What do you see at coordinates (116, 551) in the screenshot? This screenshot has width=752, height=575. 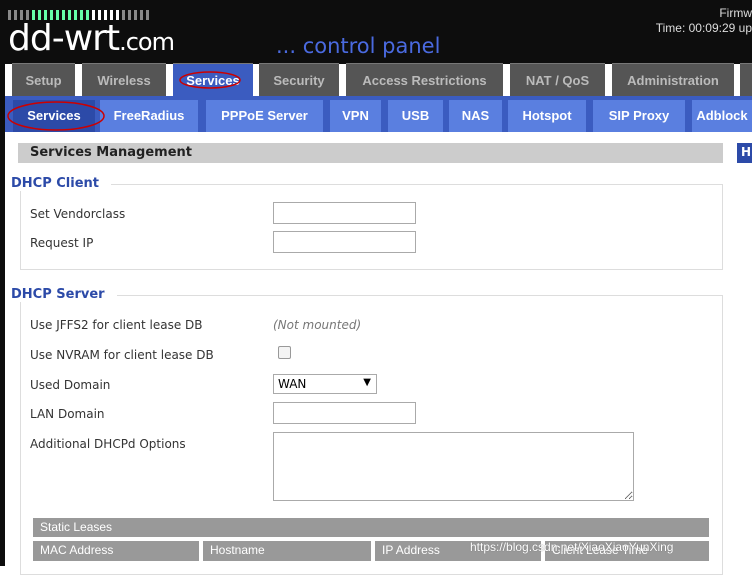 I see `col-mac-address: MAC Address` at bounding box center [116, 551].